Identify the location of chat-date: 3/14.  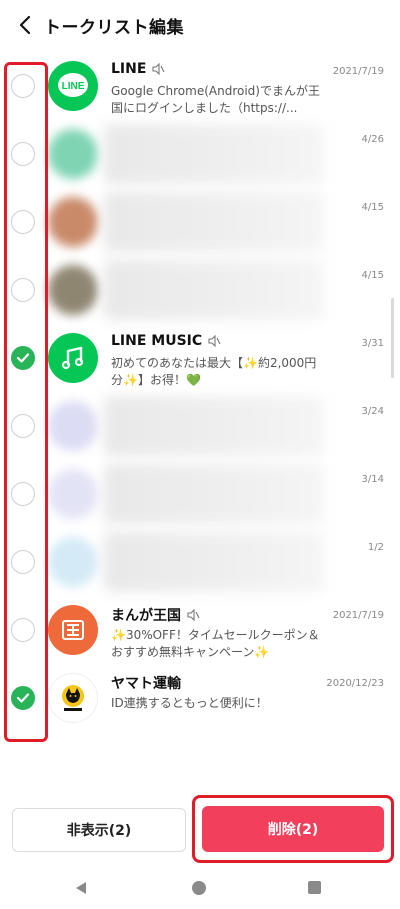
(372, 479).